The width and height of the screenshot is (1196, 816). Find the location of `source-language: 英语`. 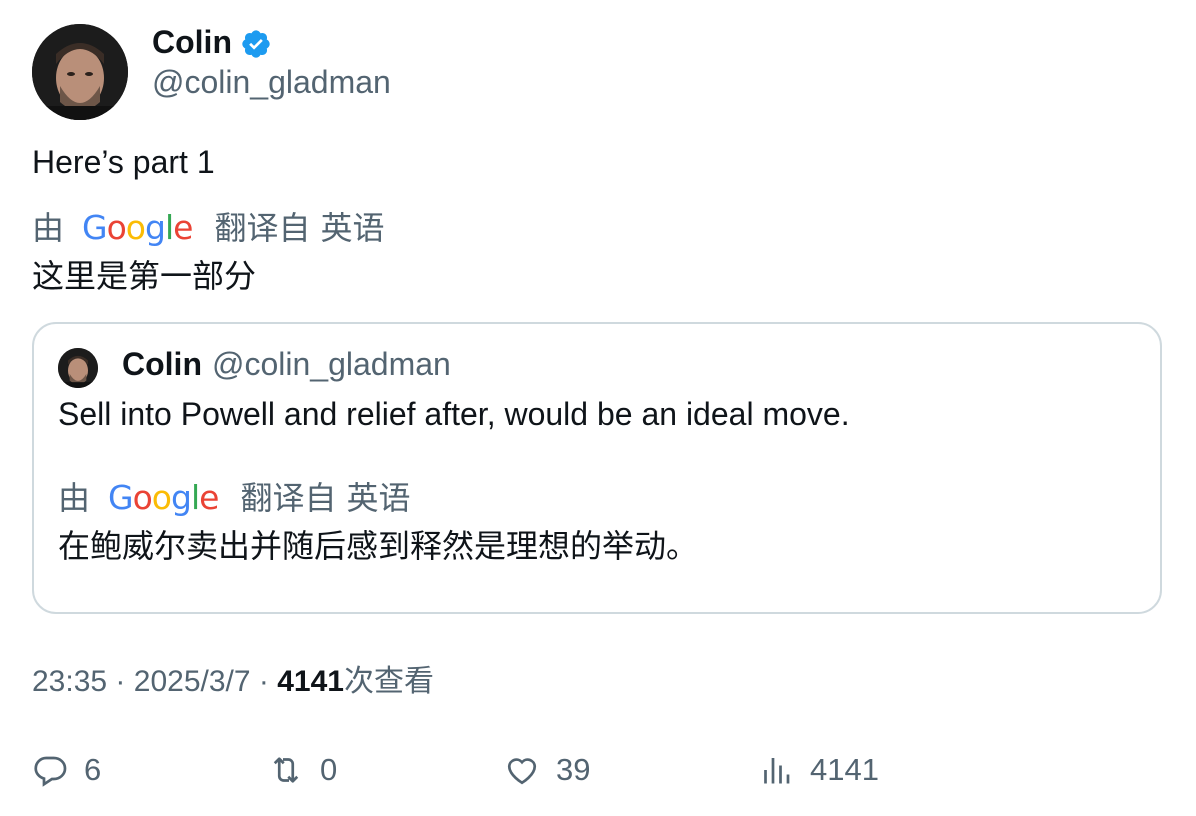

source-language: 英语 is located at coordinates (352, 228).